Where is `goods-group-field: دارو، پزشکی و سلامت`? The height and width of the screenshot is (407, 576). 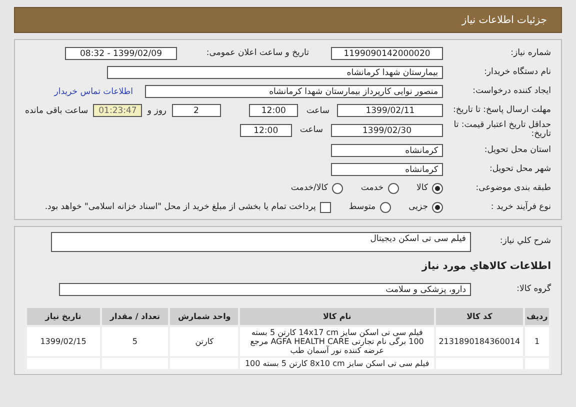
goods-group-field: دارو، پزشکی و سلامت is located at coordinates (265, 289).